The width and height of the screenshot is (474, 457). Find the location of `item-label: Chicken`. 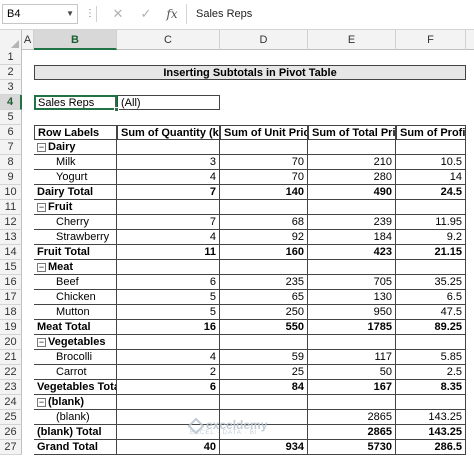

item-label: Chicken is located at coordinates (75, 297).